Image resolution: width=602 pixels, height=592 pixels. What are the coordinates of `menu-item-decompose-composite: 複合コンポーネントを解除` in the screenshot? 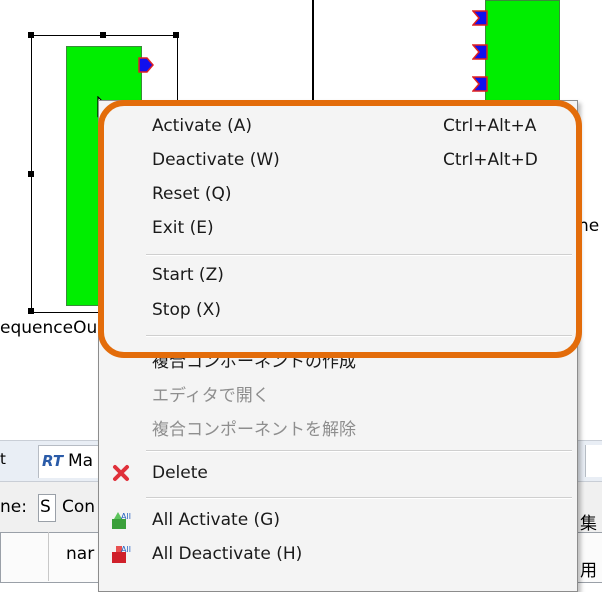 It's located at (254, 427).